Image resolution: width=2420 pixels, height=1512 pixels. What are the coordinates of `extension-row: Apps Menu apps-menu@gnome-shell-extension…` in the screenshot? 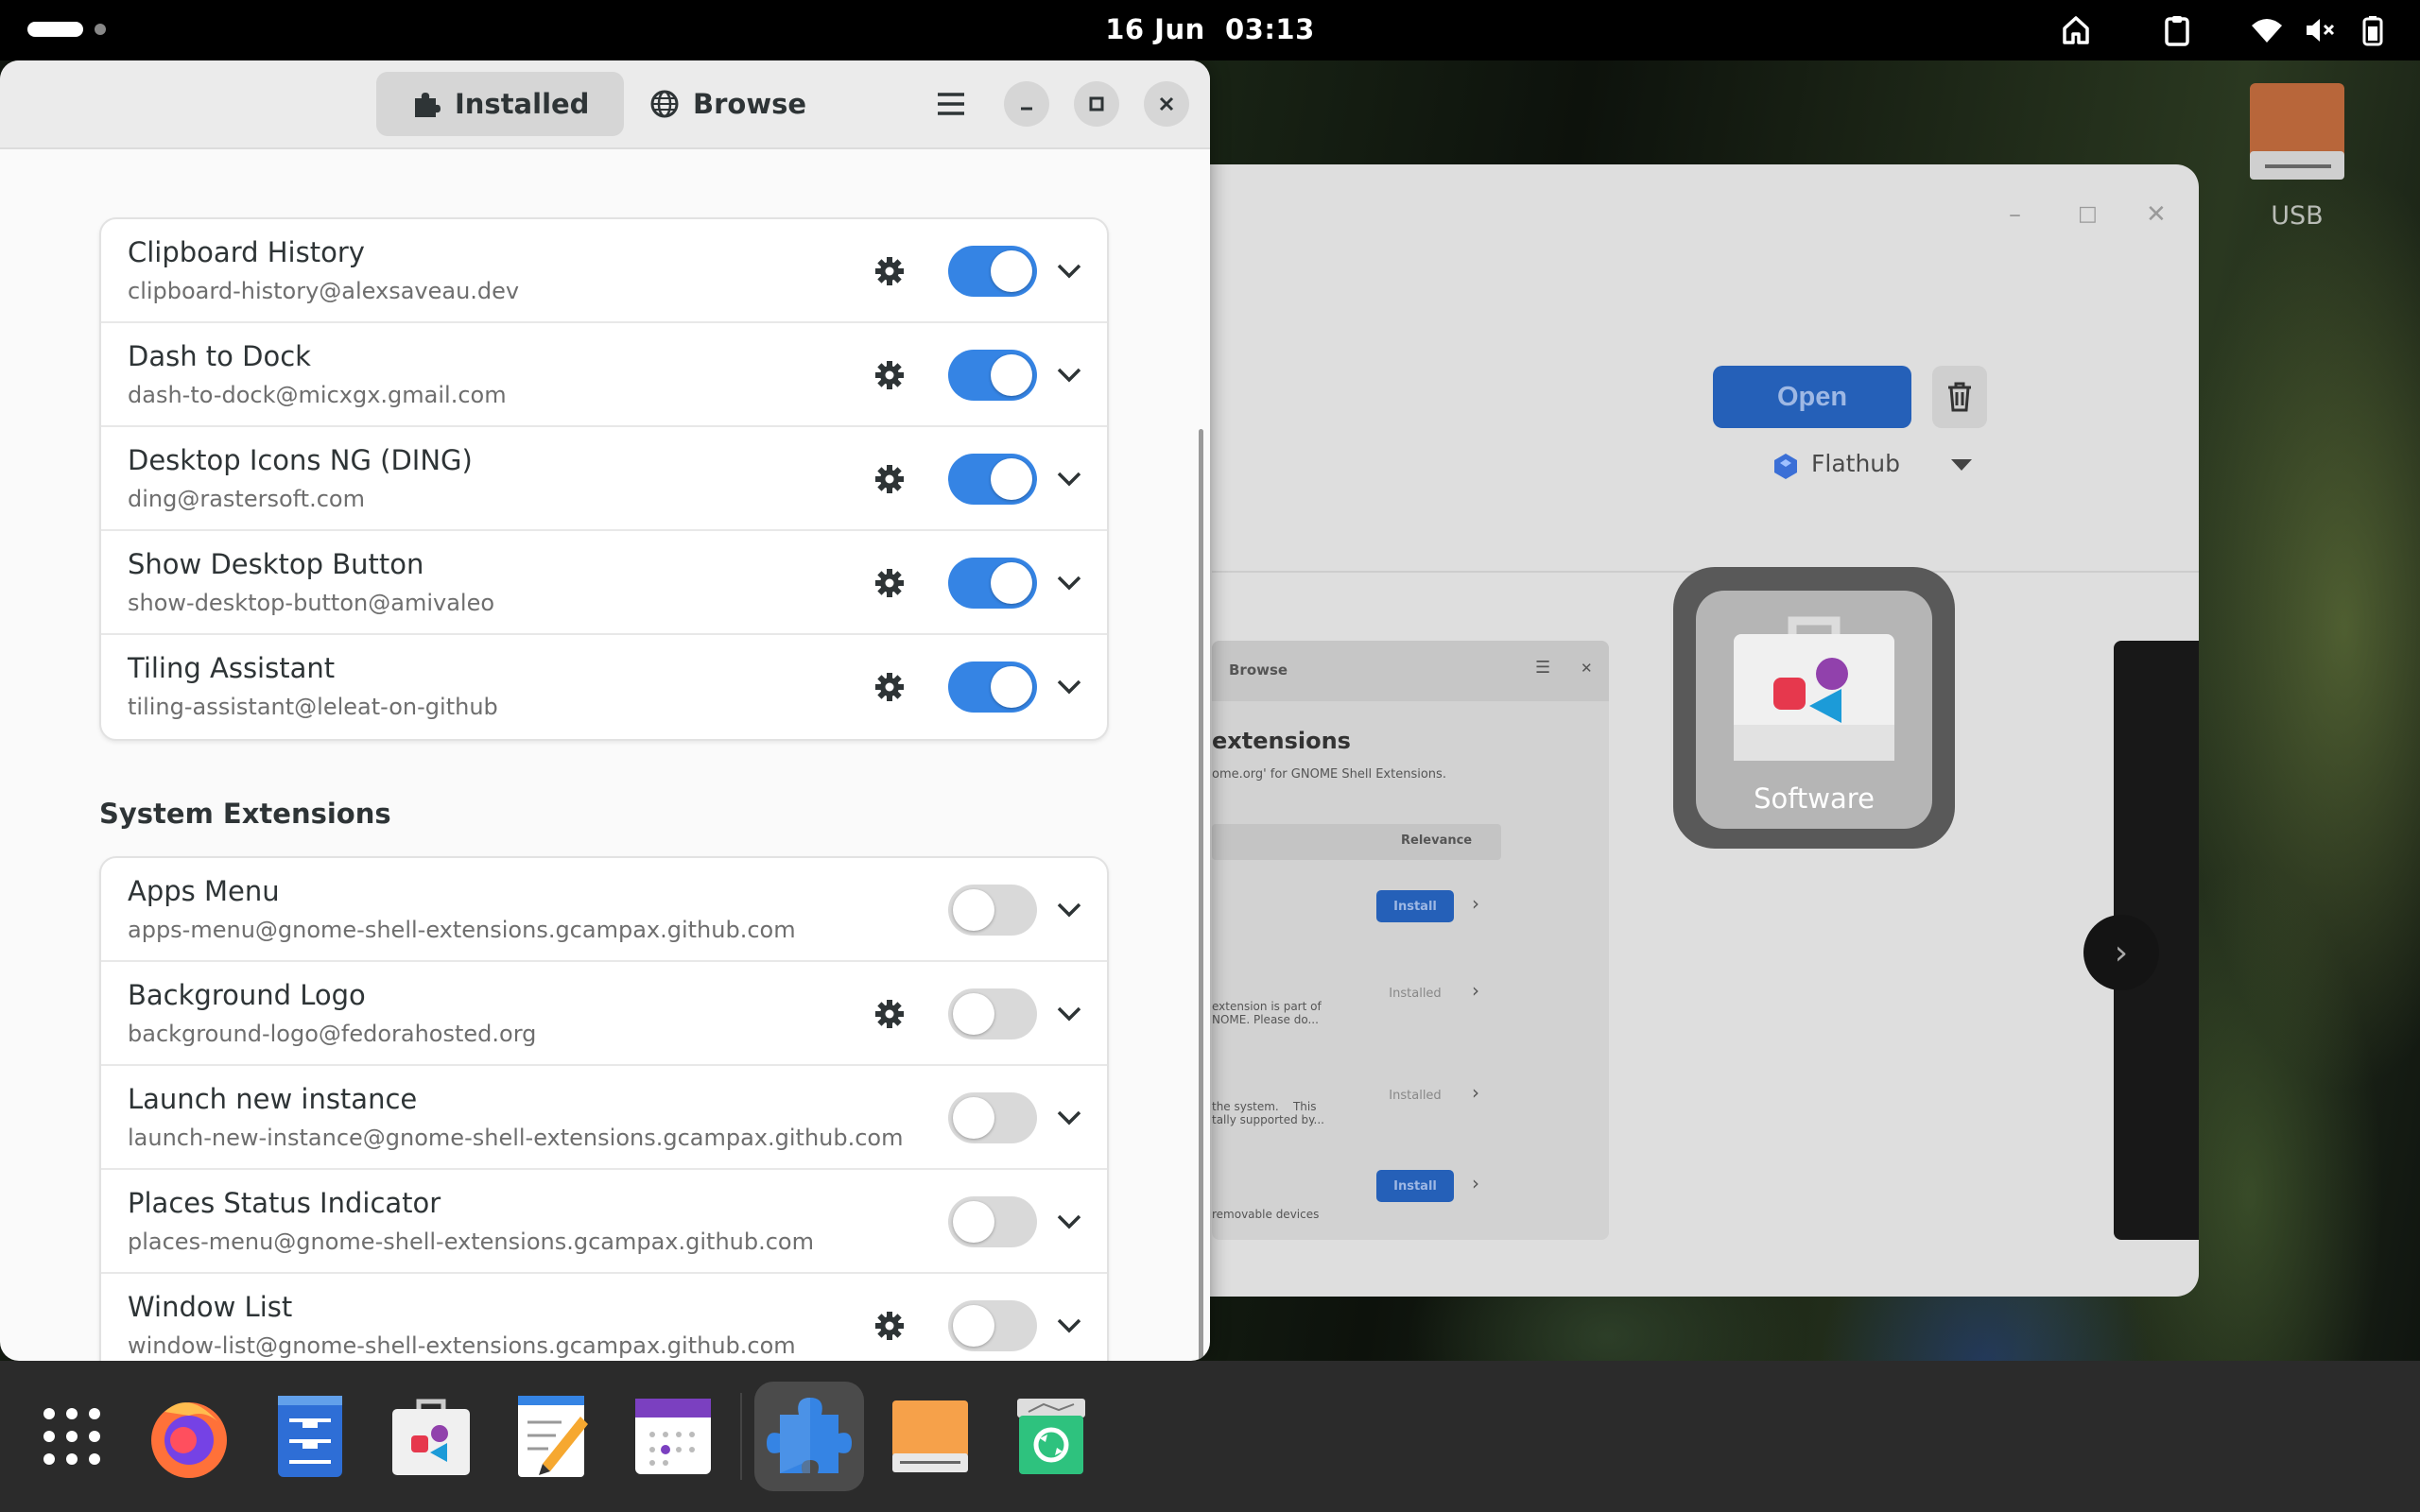 It's located at (604, 910).